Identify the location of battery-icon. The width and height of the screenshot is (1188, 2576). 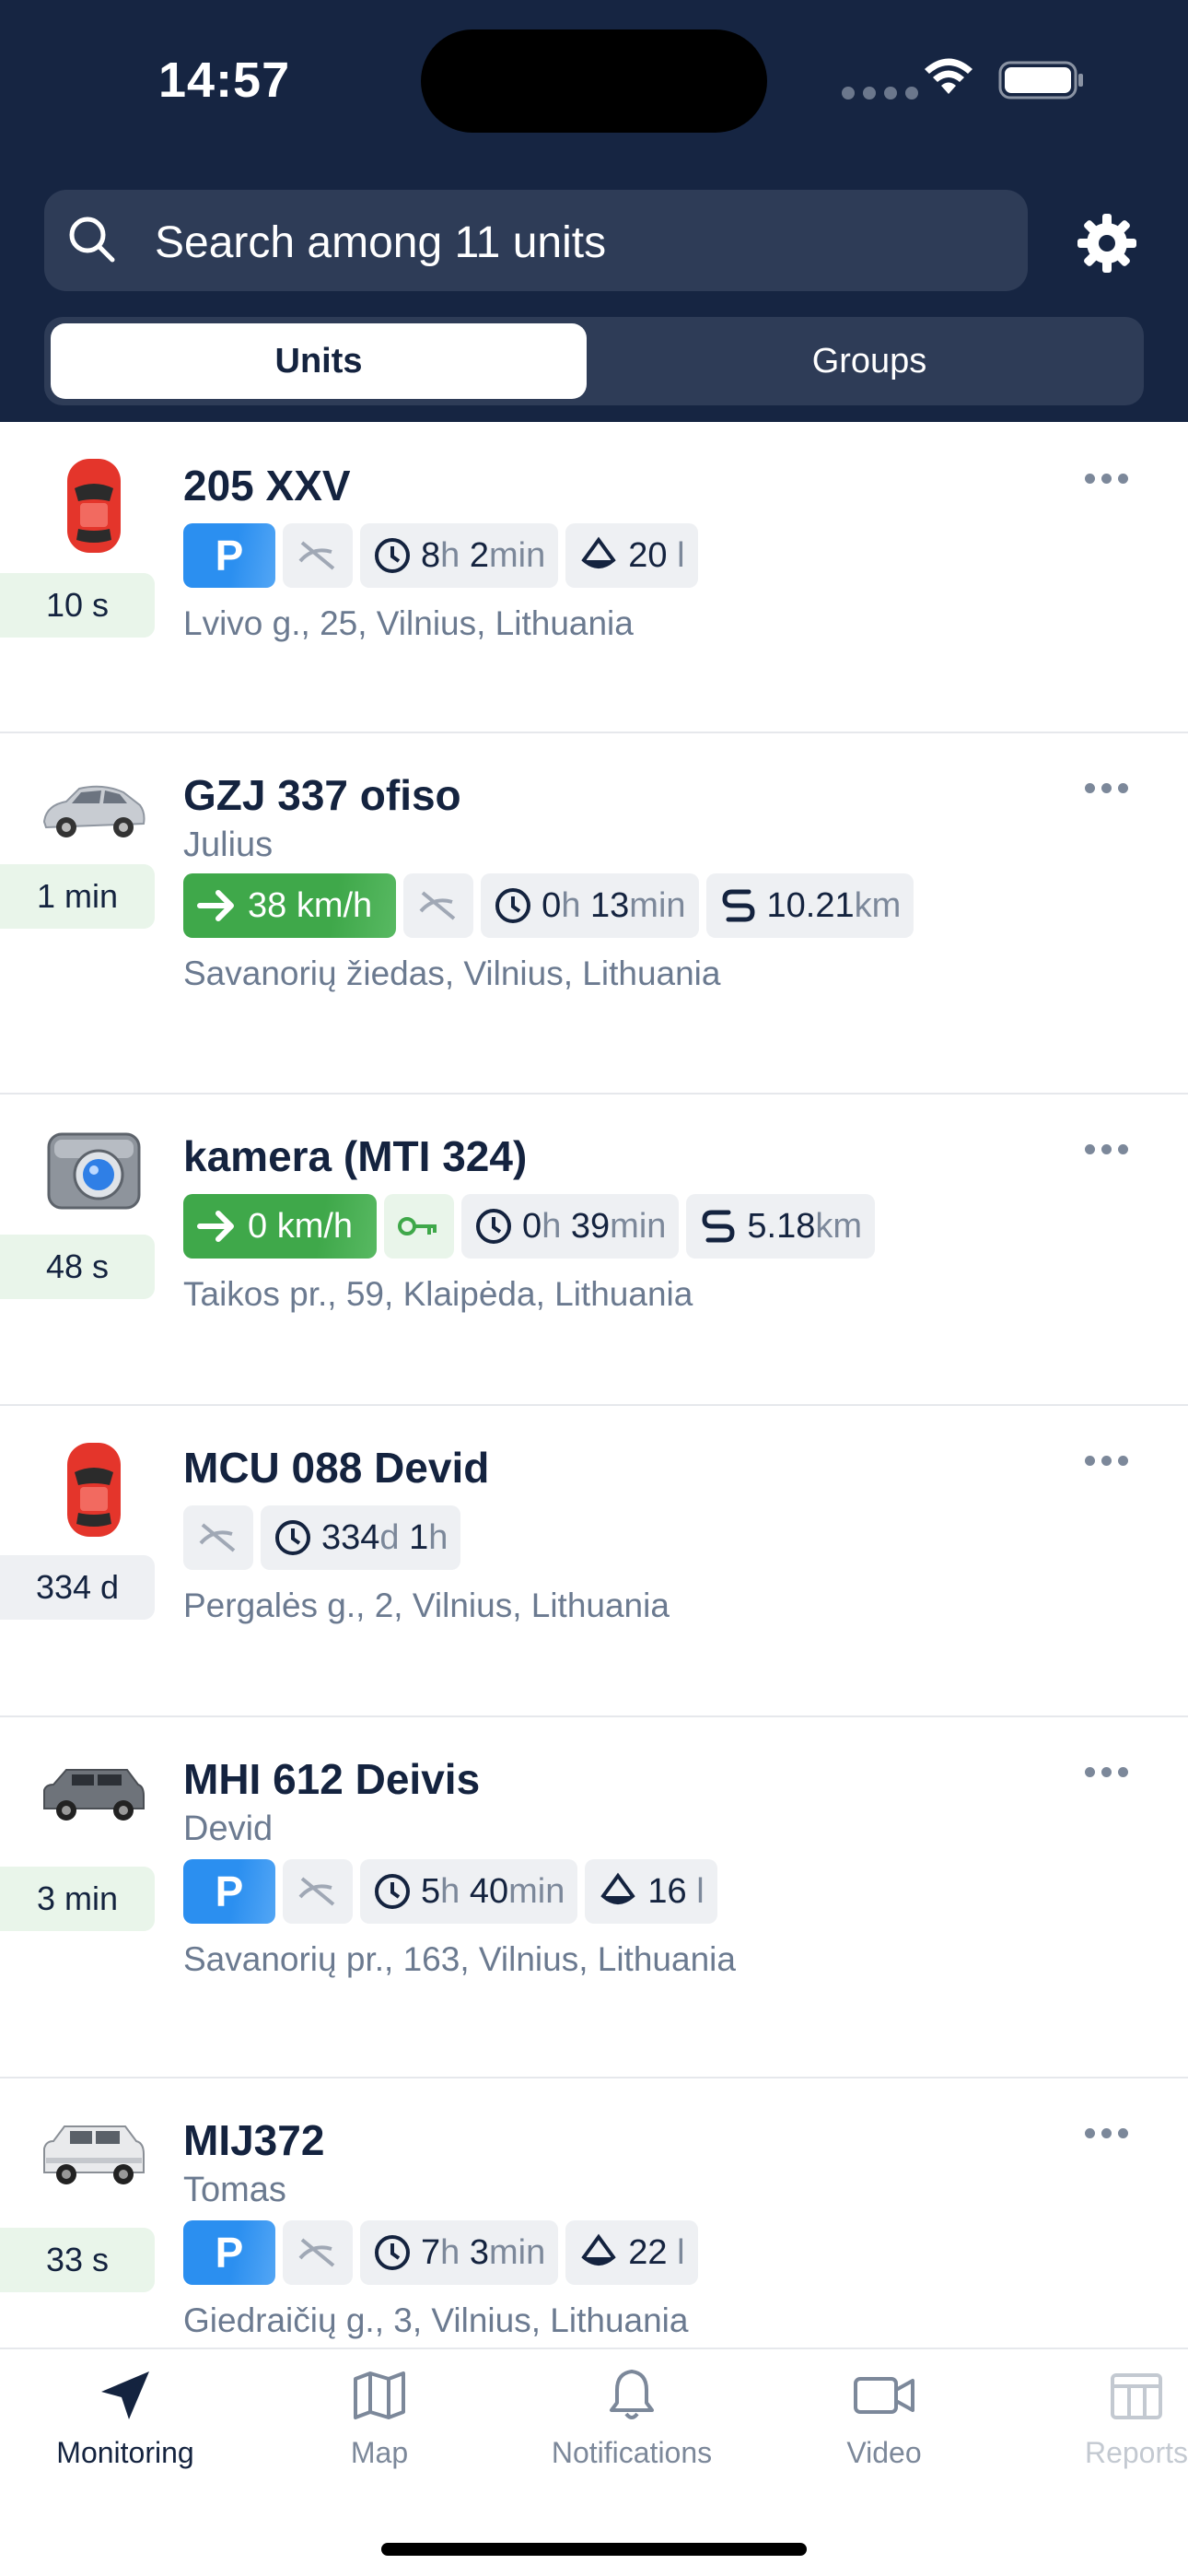
(1040, 80).